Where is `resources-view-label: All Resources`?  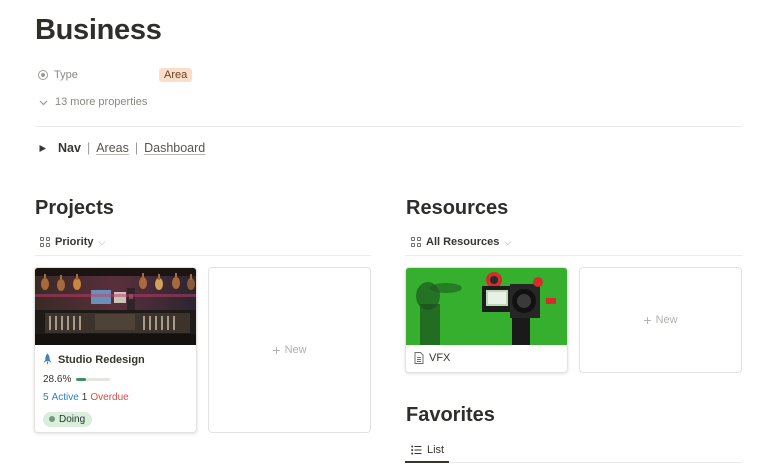
resources-view-label: All Resources is located at coordinates (463, 242).